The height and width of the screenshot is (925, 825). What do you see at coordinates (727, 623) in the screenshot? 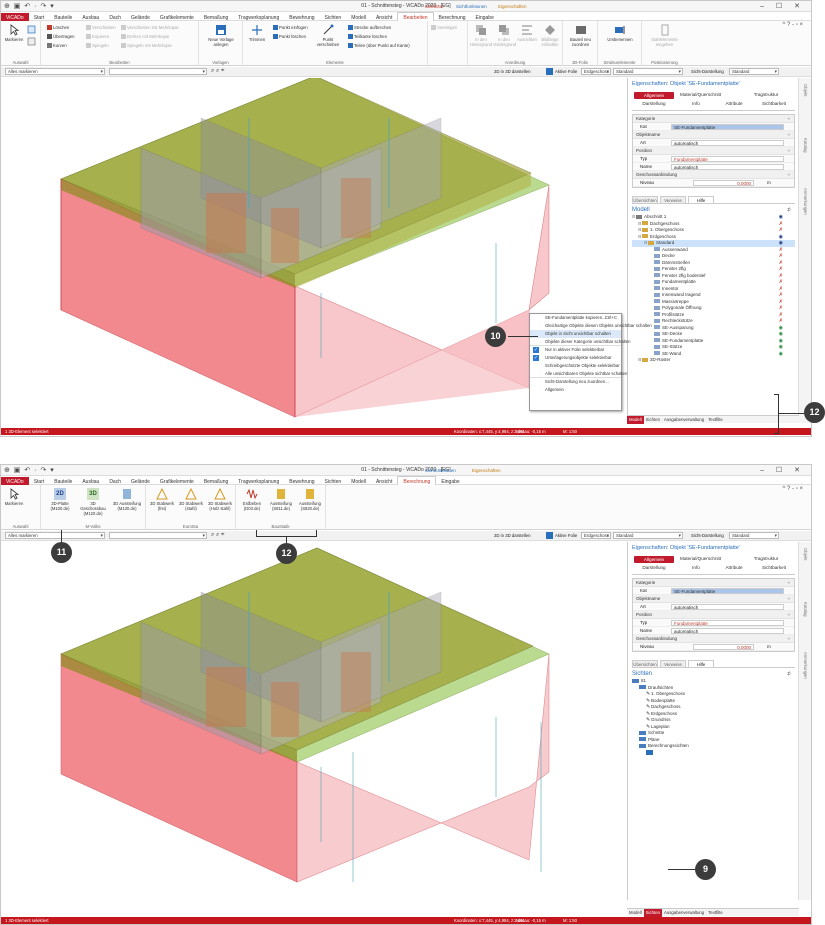
I see `typ-field-w2: Fundamentplatte` at bounding box center [727, 623].